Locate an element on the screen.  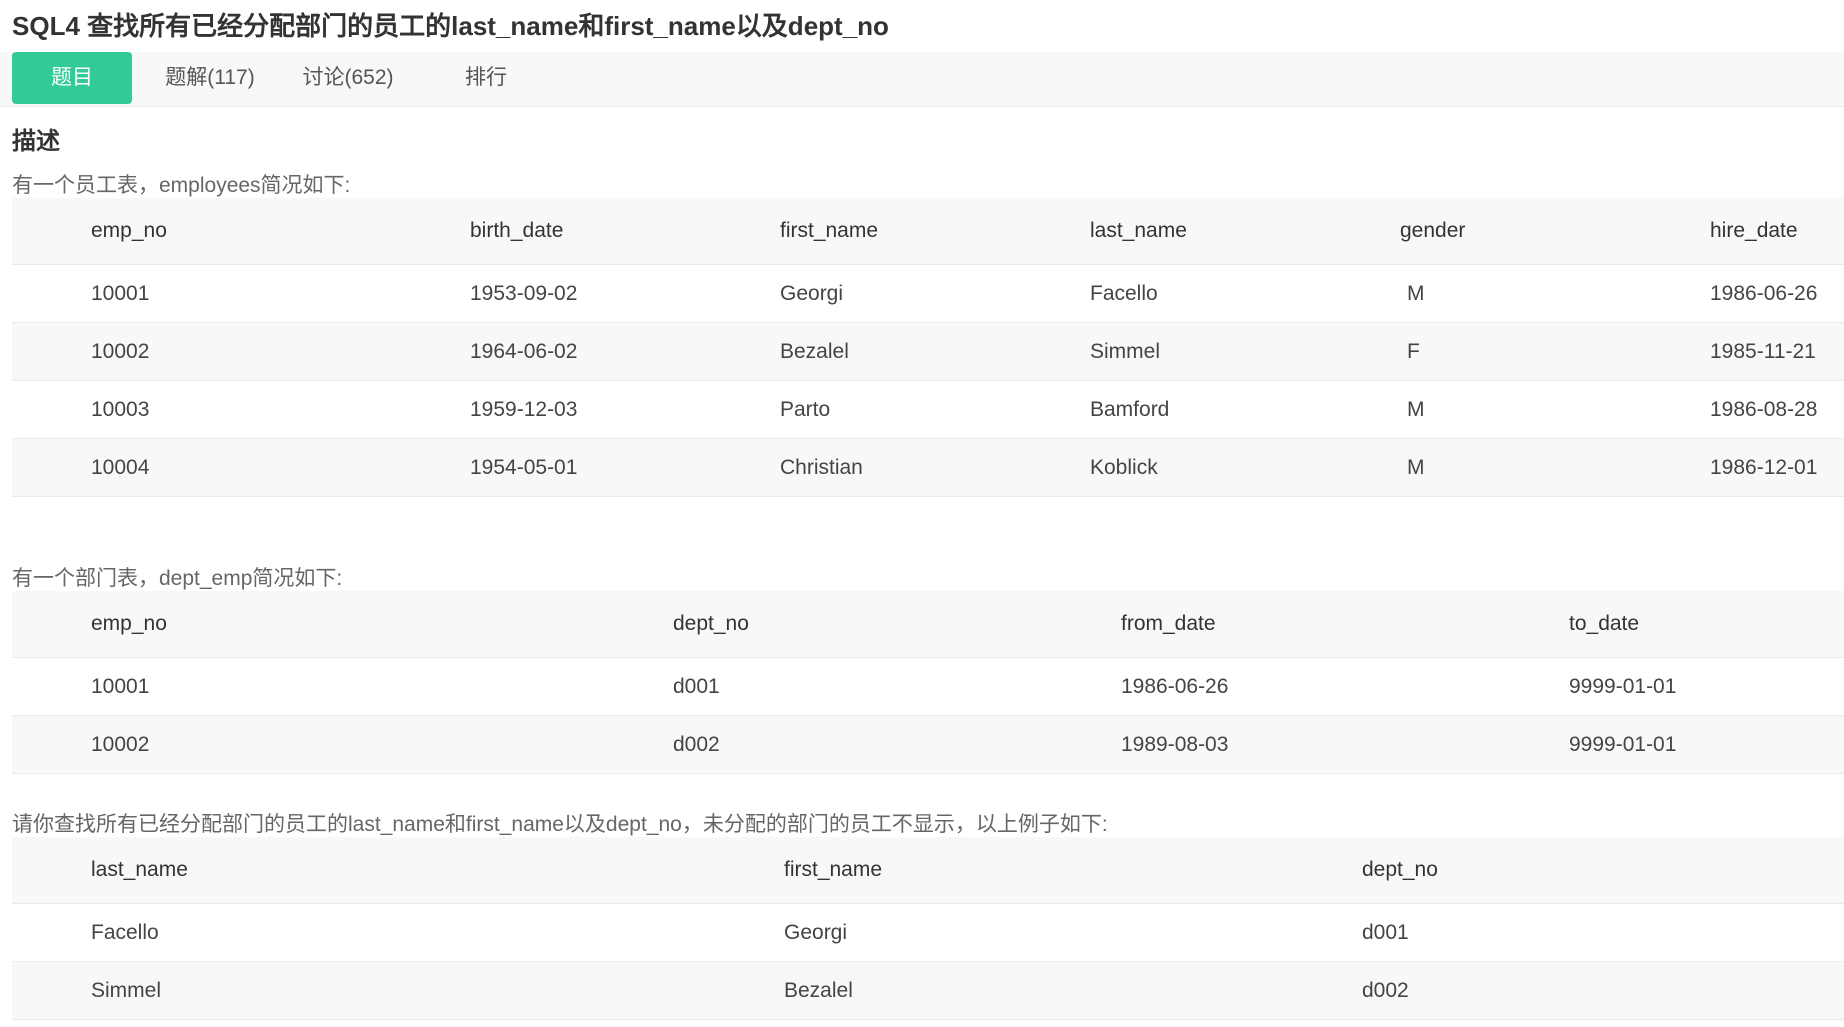
table-cell: 10003 is located at coordinates (241, 409).